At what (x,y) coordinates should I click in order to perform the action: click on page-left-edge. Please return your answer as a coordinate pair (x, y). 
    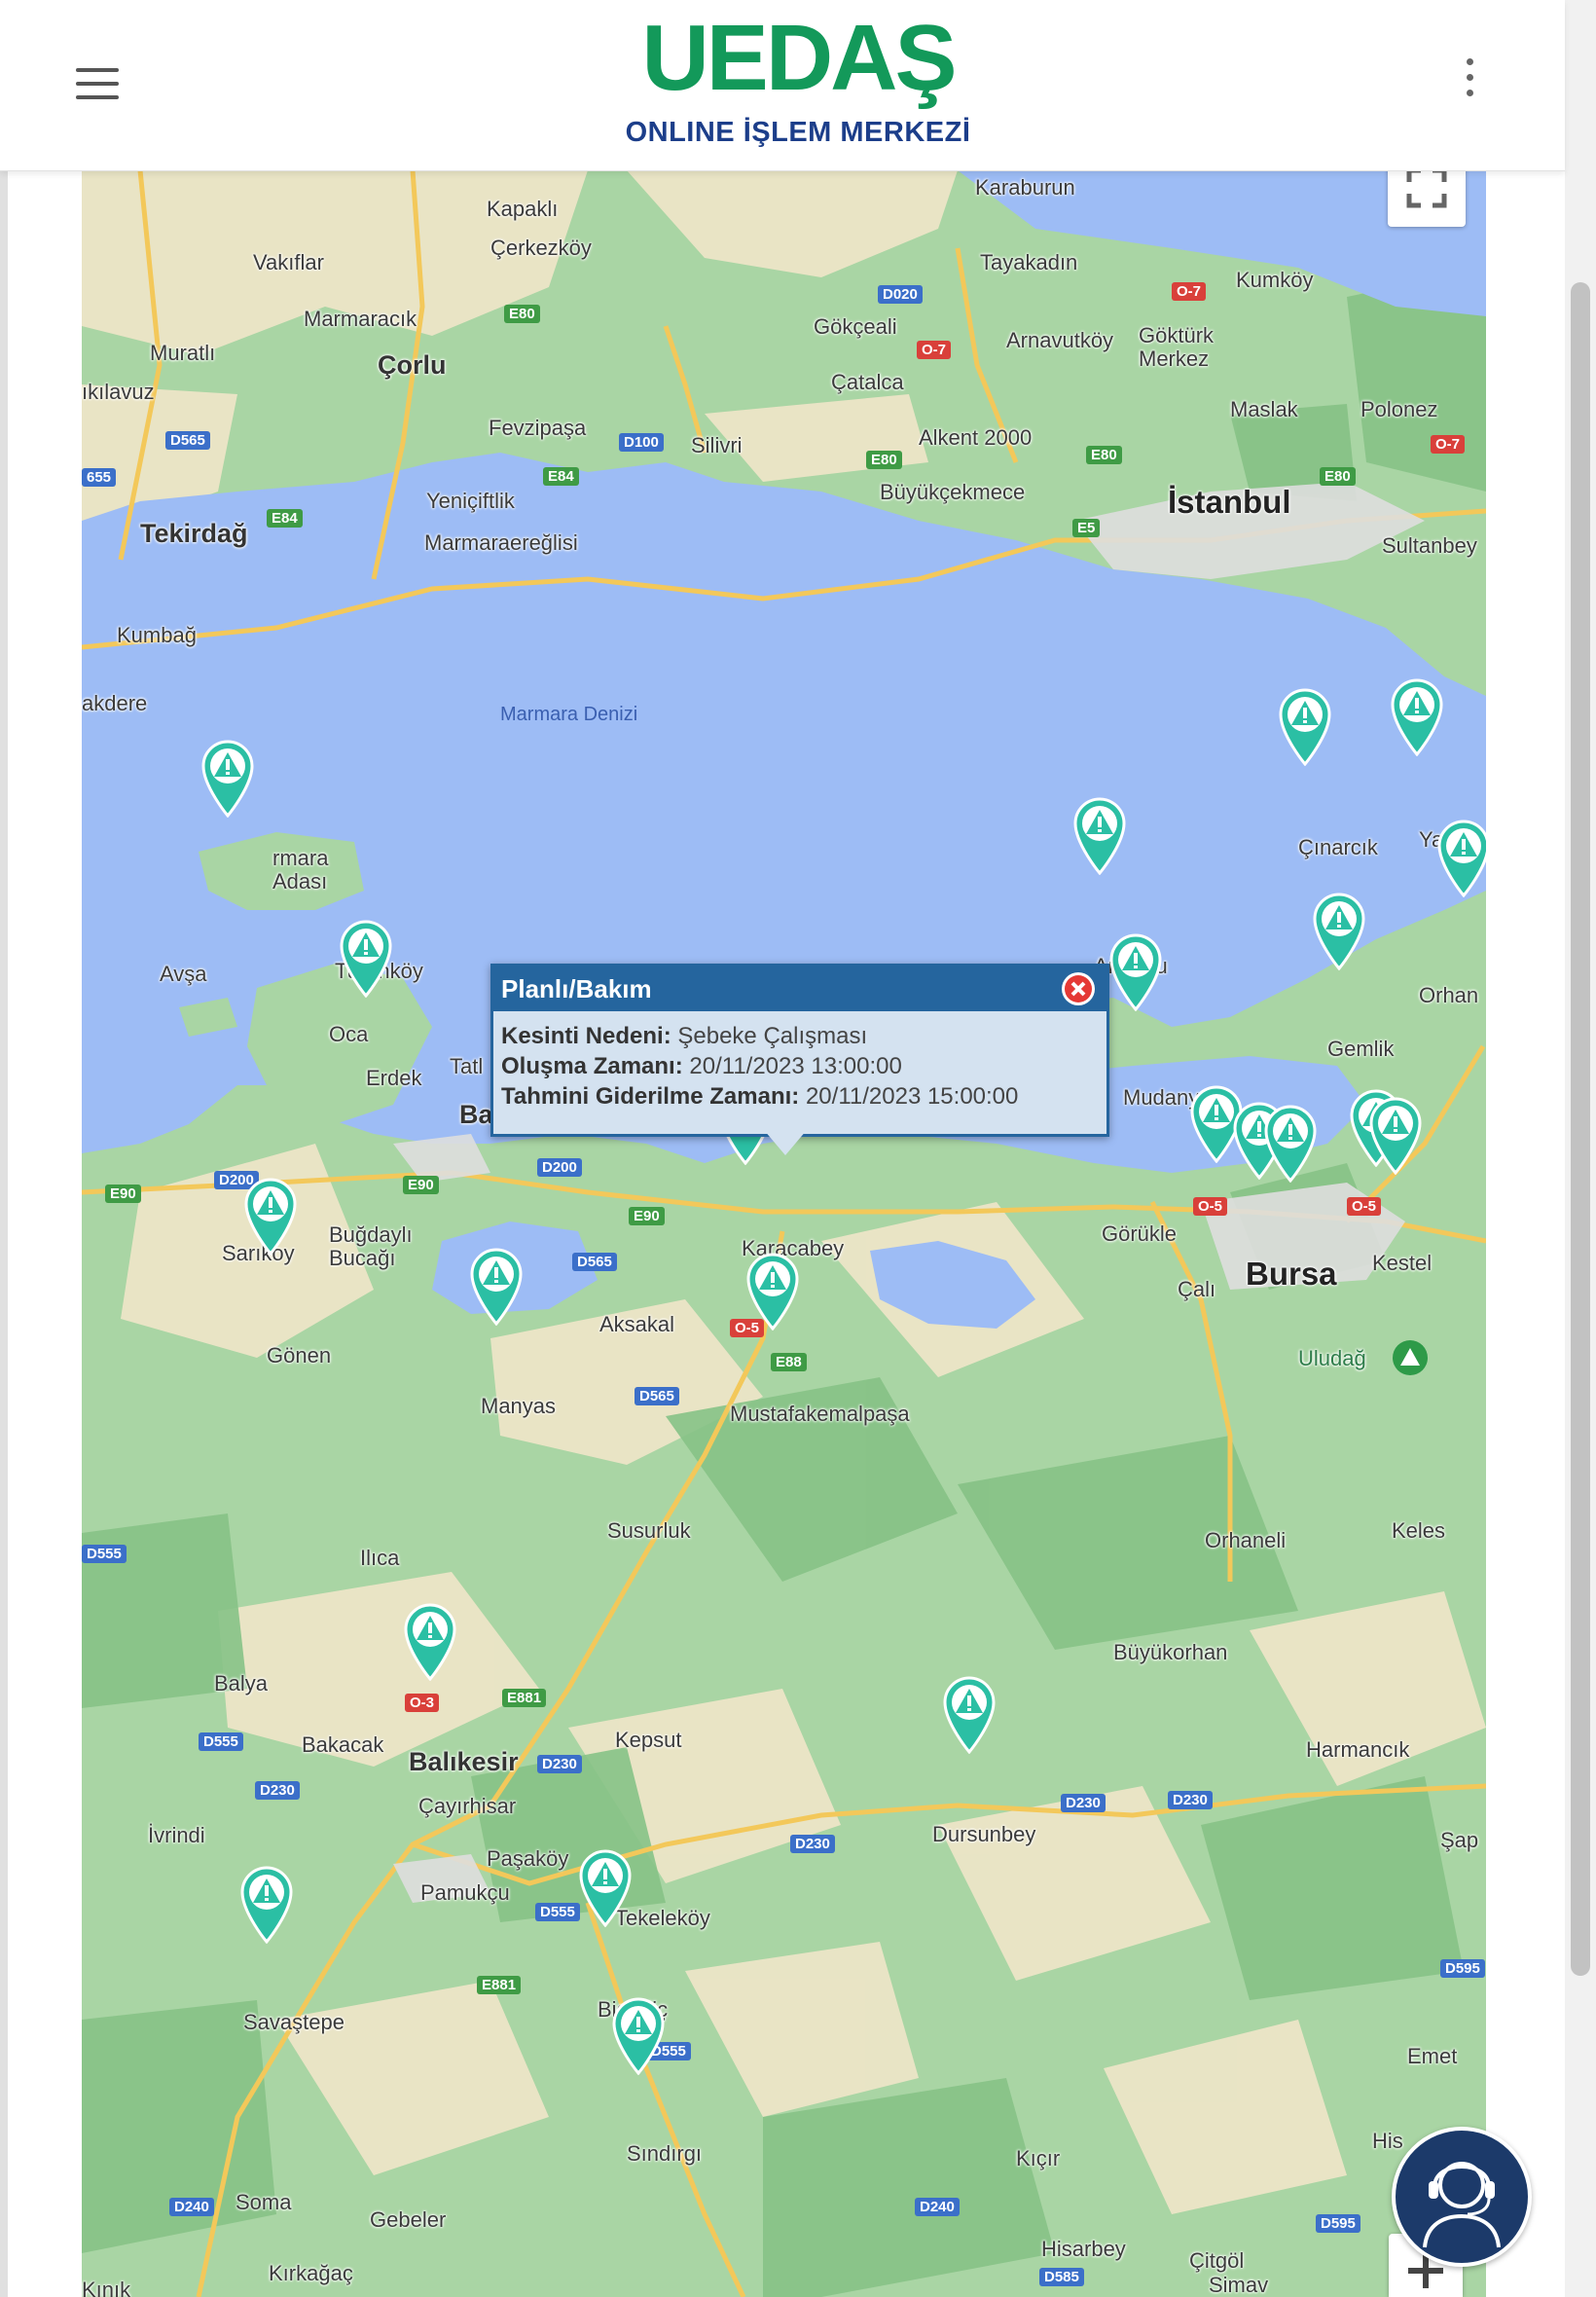
    Looking at the image, I should click on (4, 1233).